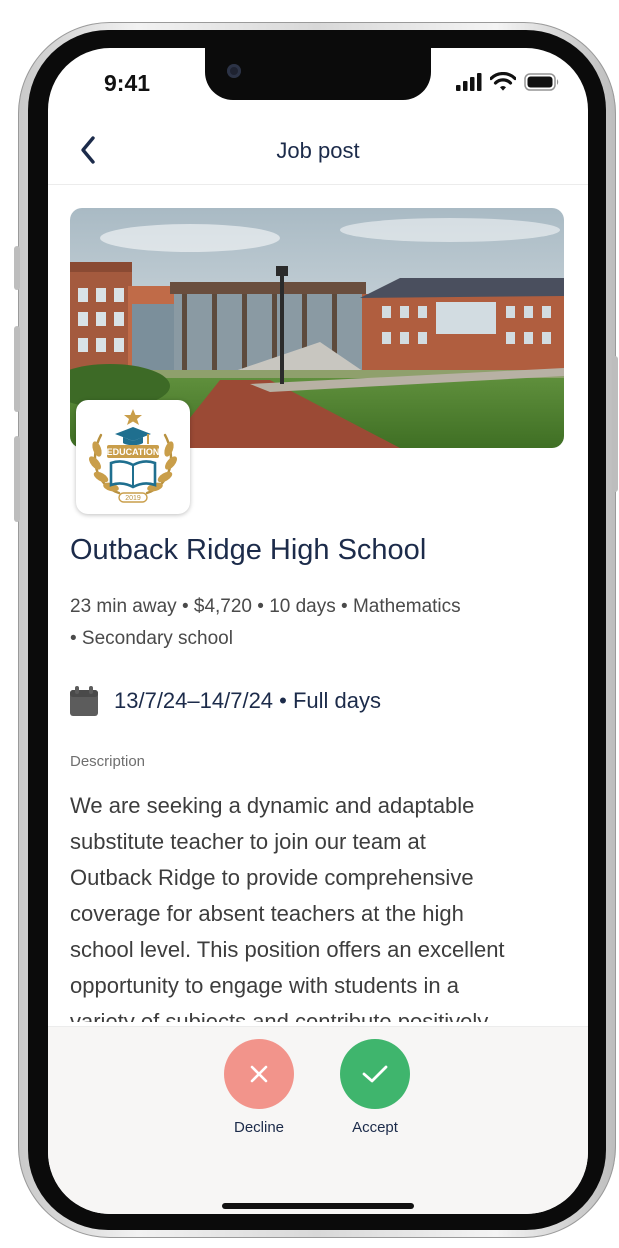 The height and width of the screenshot is (1248, 619). I want to click on calendar-icon, so click(84, 701).